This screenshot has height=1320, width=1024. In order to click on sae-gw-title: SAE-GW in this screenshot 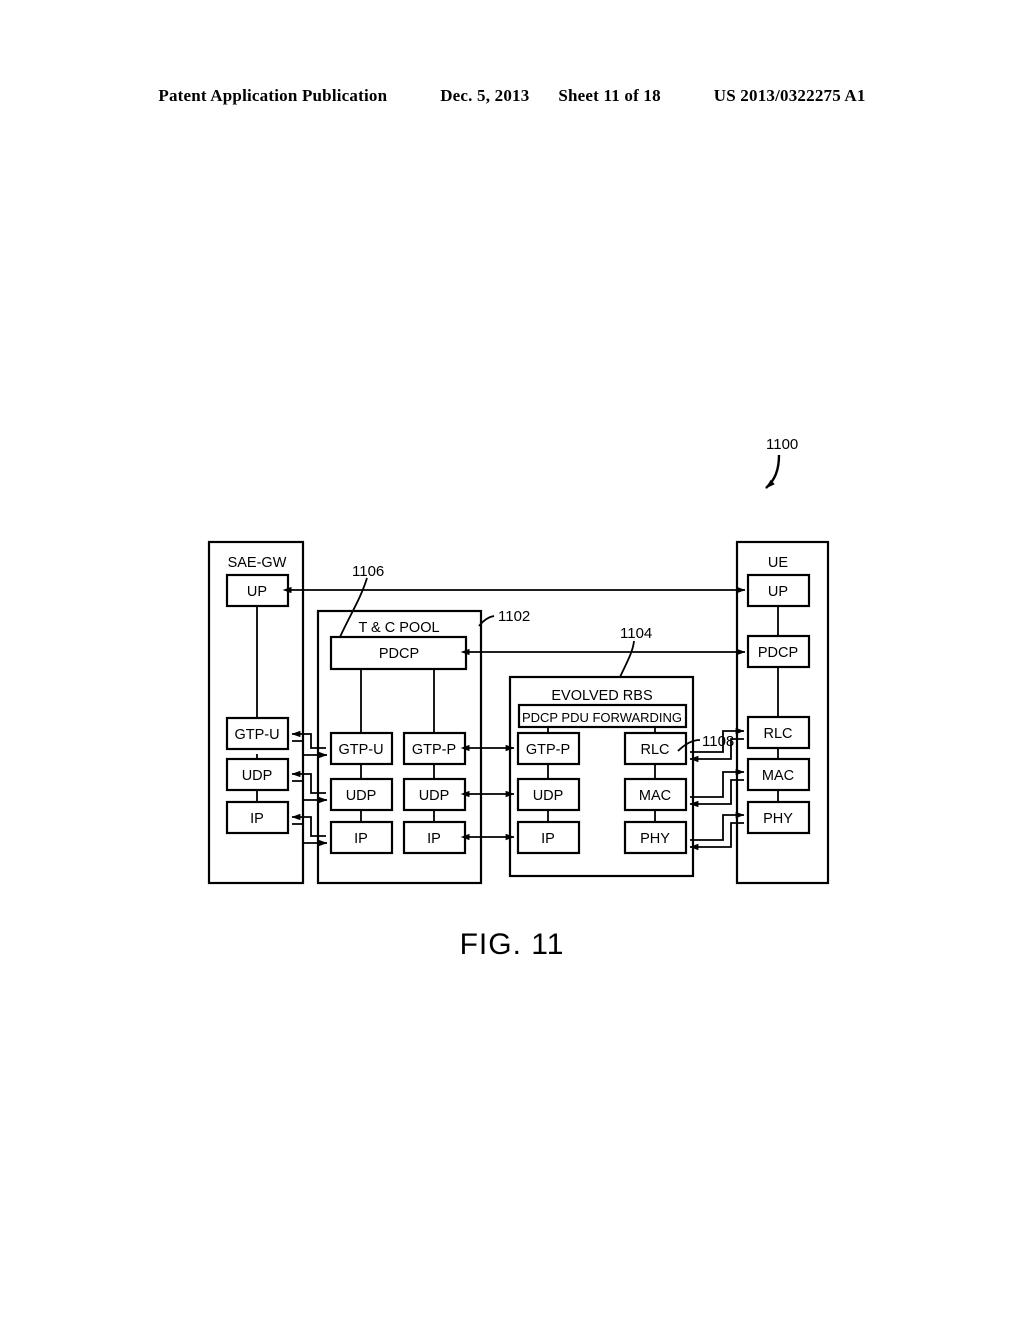, I will do `click(257, 563)`.